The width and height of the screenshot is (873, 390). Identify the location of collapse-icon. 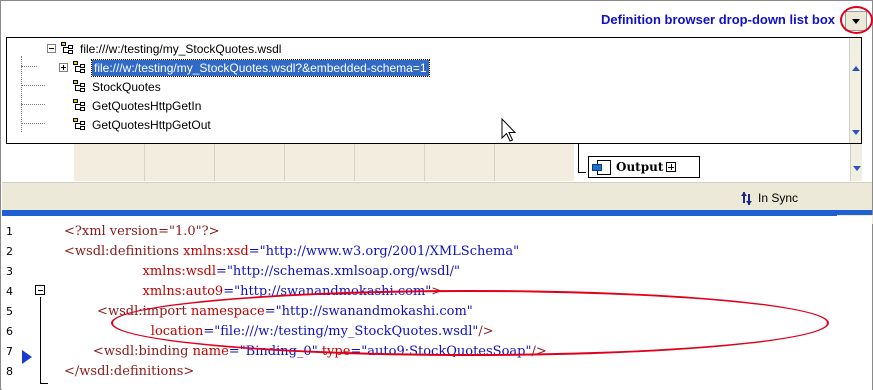
(51, 48).